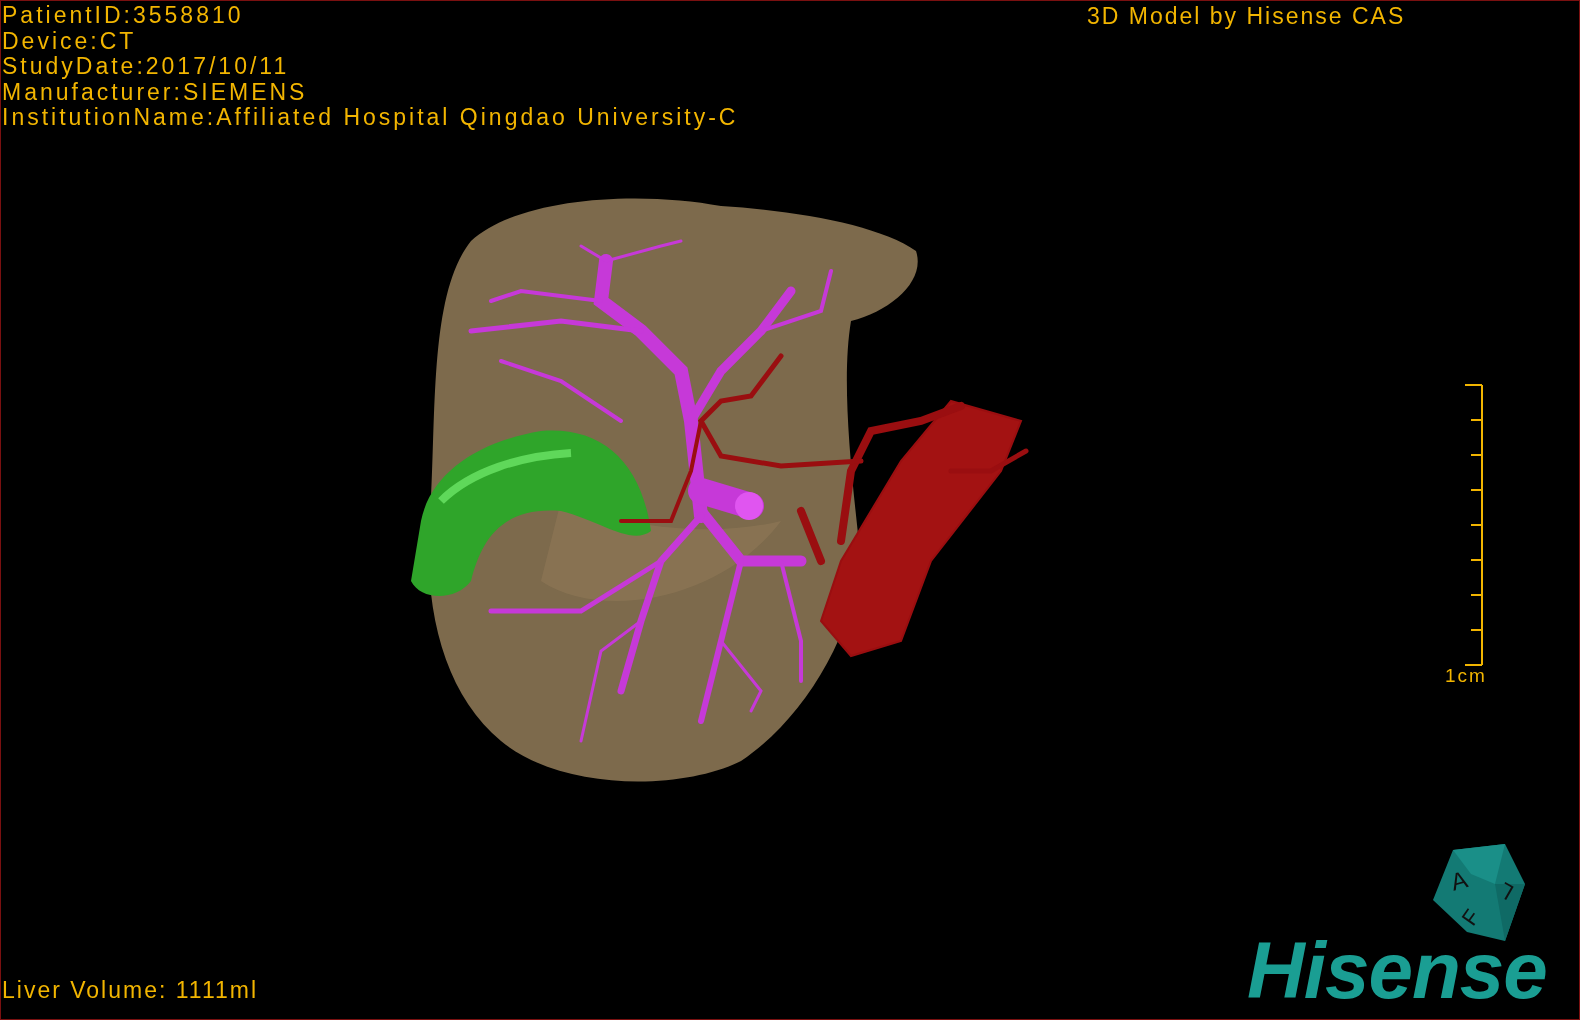 Image resolution: width=1580 pixels, height=1020 pixels. What do you see at coordinates (1479, 893) in the screenshot?
I see `orientation-cube: A L F` at bounding box center [1479, 893].